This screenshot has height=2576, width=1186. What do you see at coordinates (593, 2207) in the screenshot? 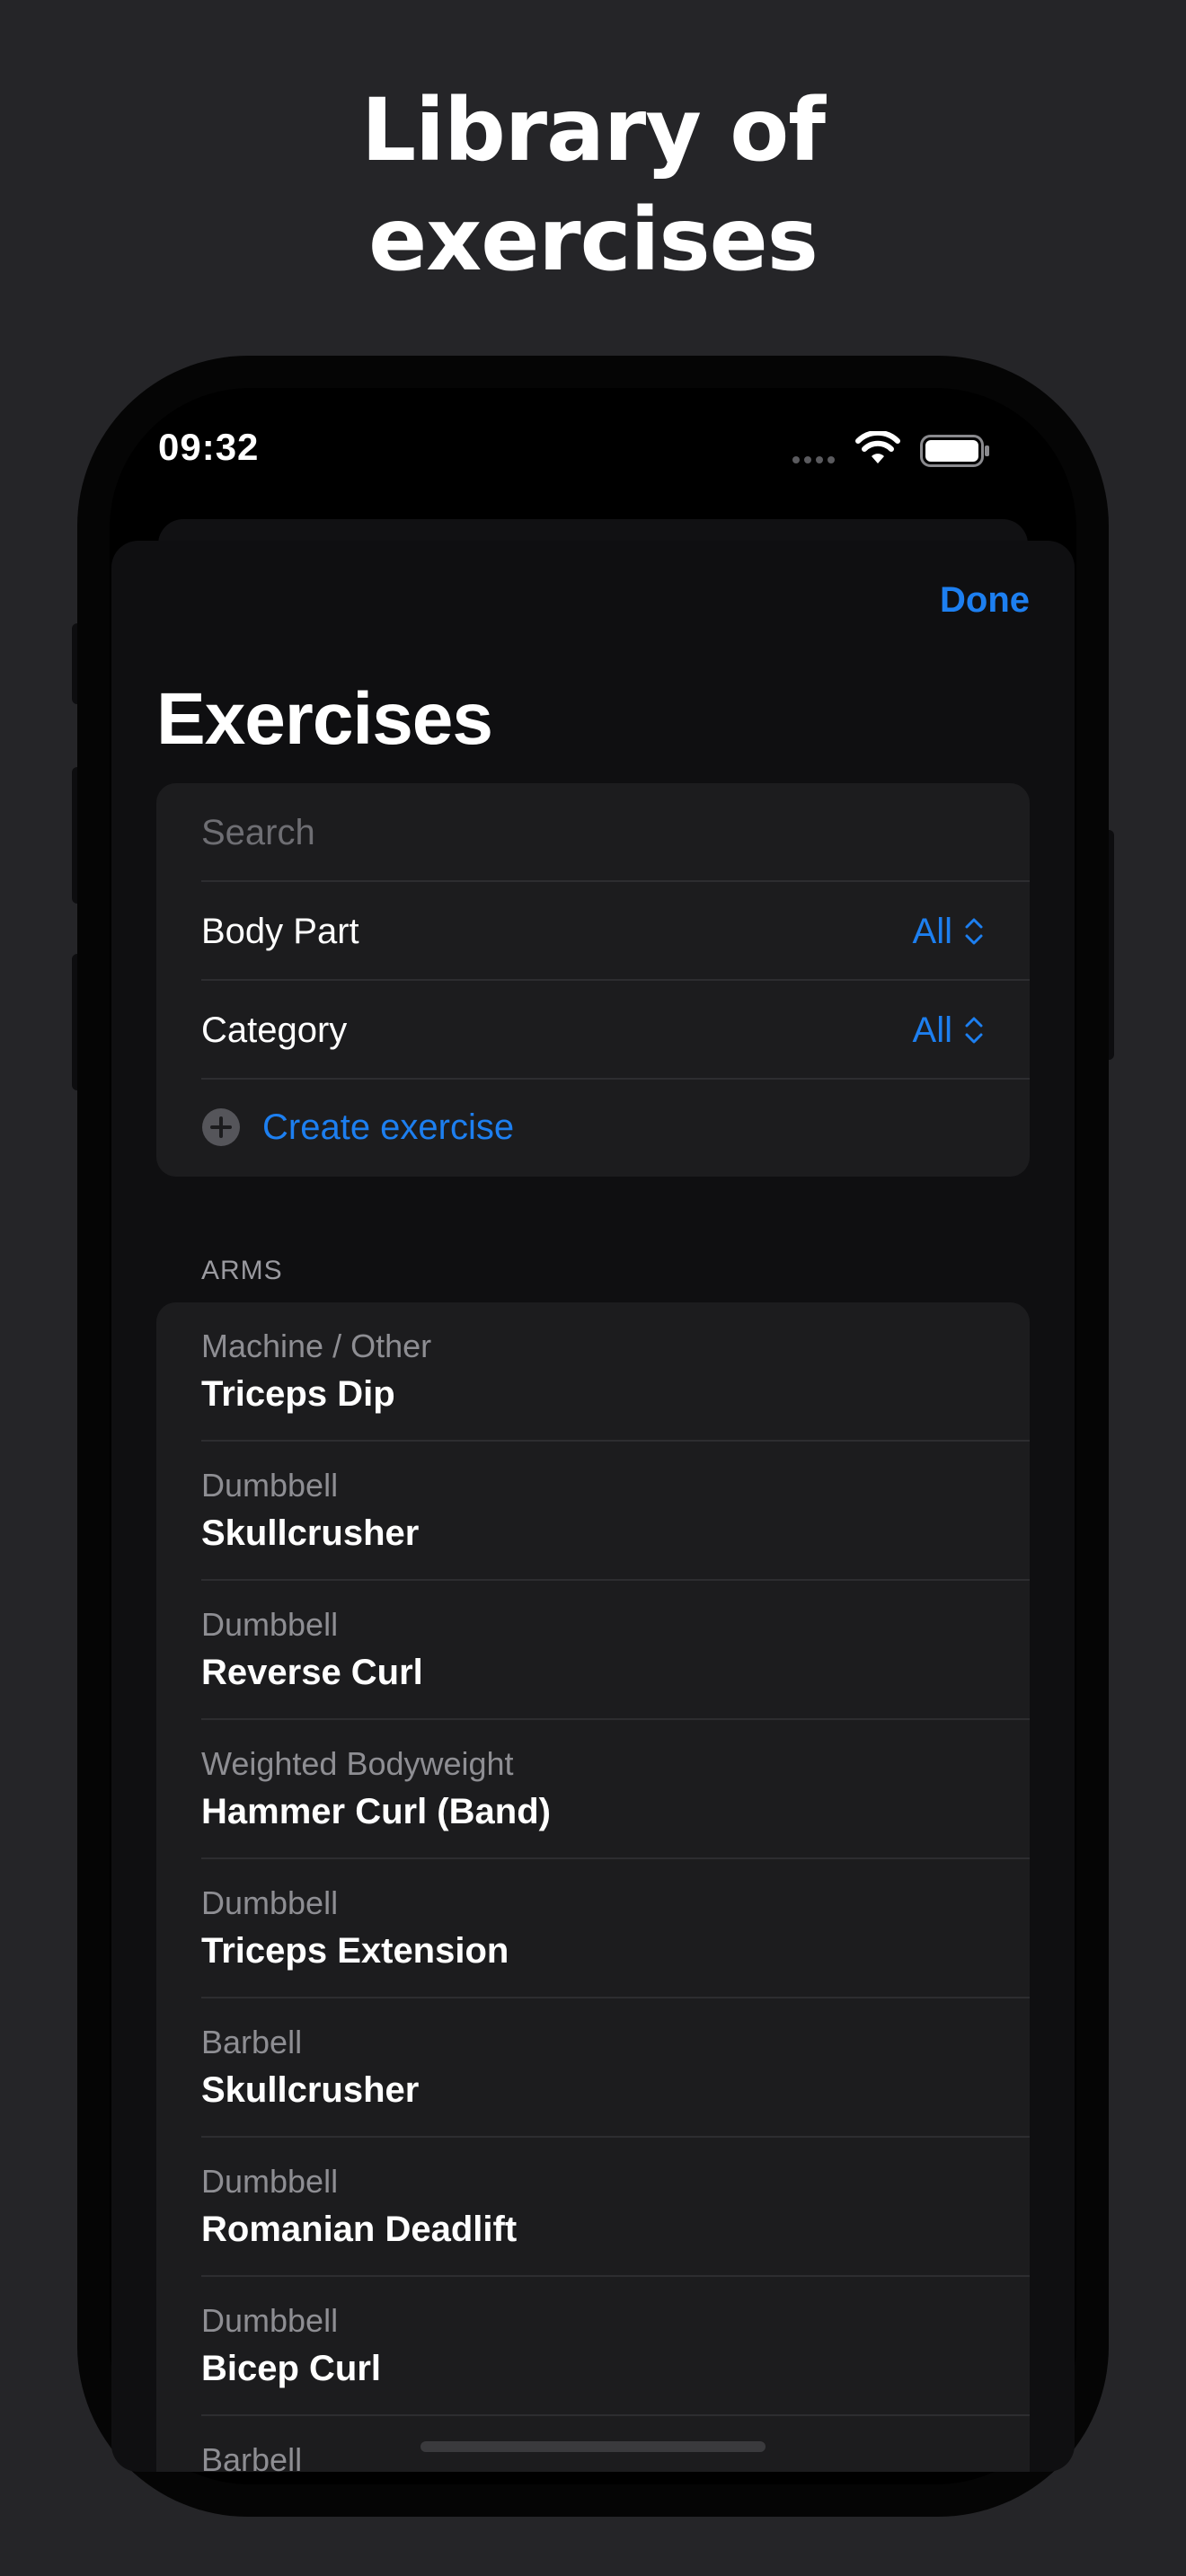
I see `list-item: Dumbbell Romanian Deadlift` at bounding box center [593, 2207].